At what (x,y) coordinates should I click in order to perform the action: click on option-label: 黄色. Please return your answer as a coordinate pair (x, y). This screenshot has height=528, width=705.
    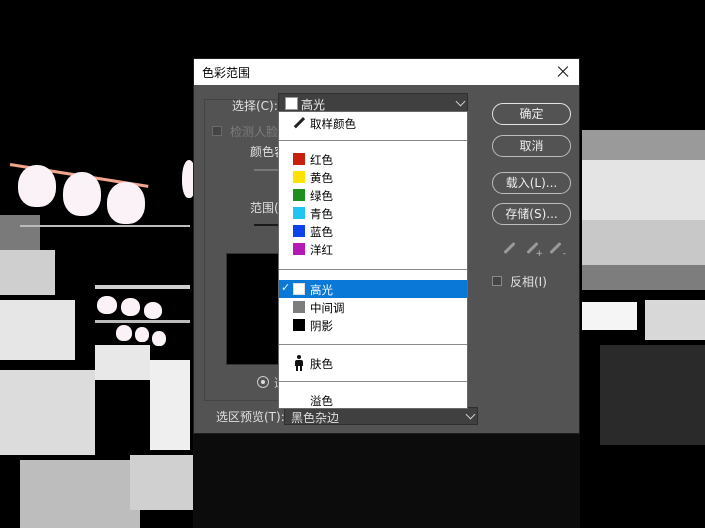
    Looking at the image, I should click on (321, 178).